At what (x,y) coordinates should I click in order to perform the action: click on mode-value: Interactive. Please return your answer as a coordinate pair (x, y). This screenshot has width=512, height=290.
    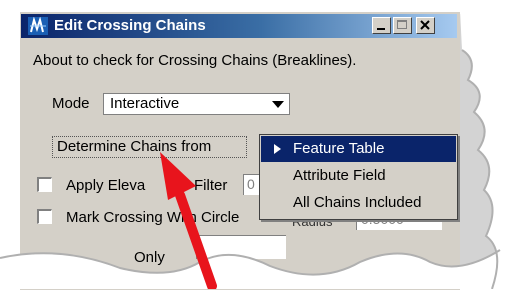
    Looking at the image, I should click on (145, 103).